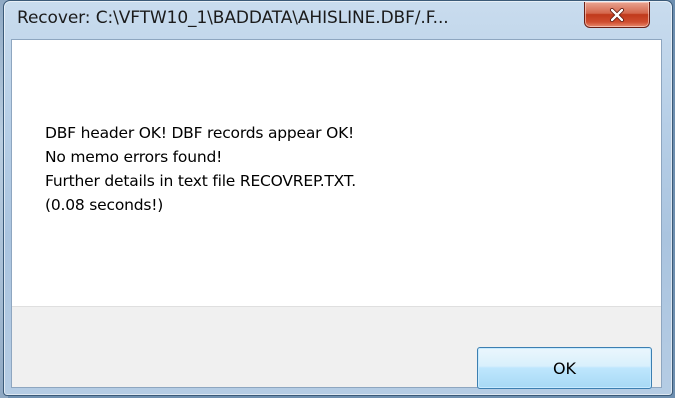 The image size is (675, 398). Describe the element at coordinates (134, 157) in the screenshot. I see `message-line: No memo errors found!` at that location.